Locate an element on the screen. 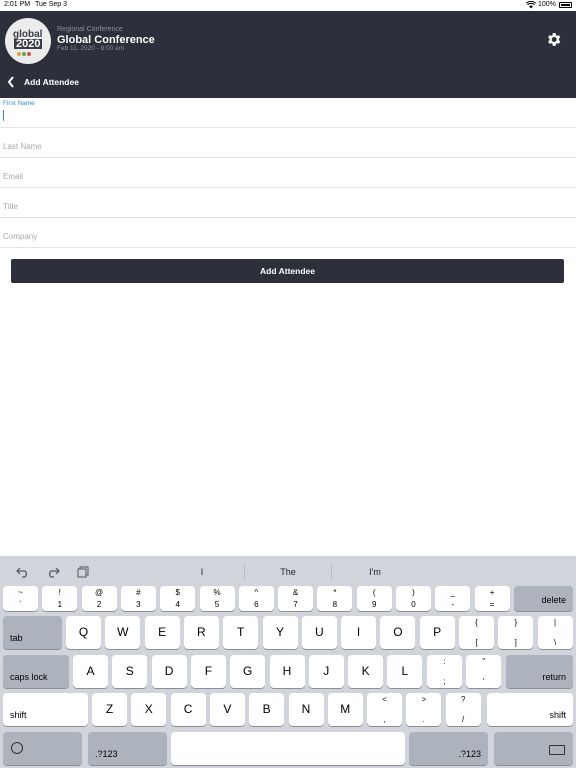  key-num-0: ~ ` is located at coordinates (20, 598).